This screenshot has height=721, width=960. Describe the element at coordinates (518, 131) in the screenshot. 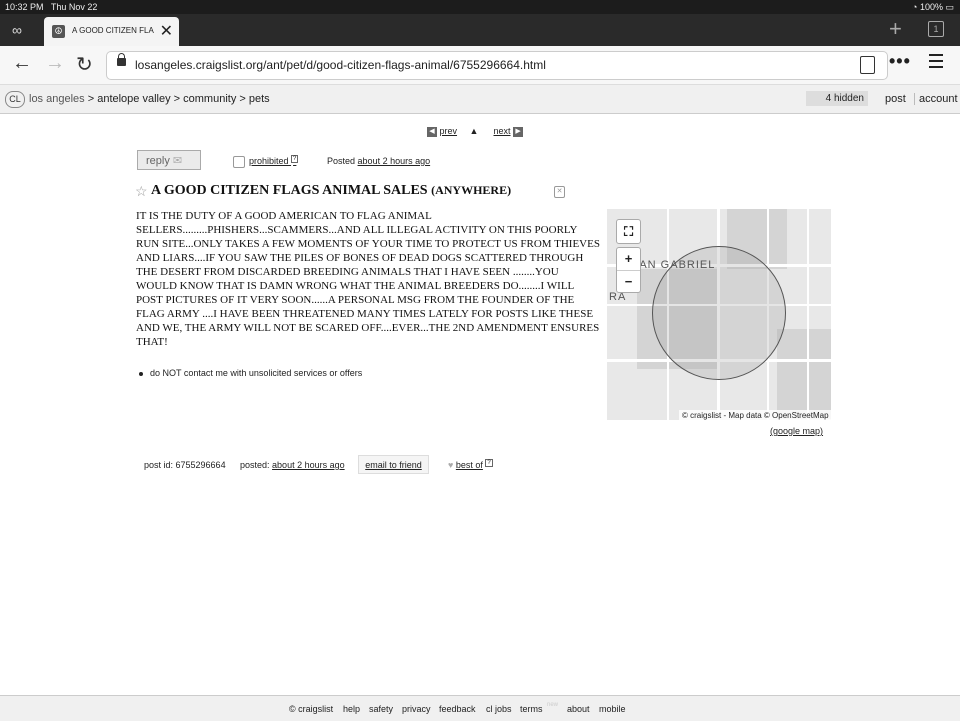

I see `next-arrow-icon: ▶` at that location.